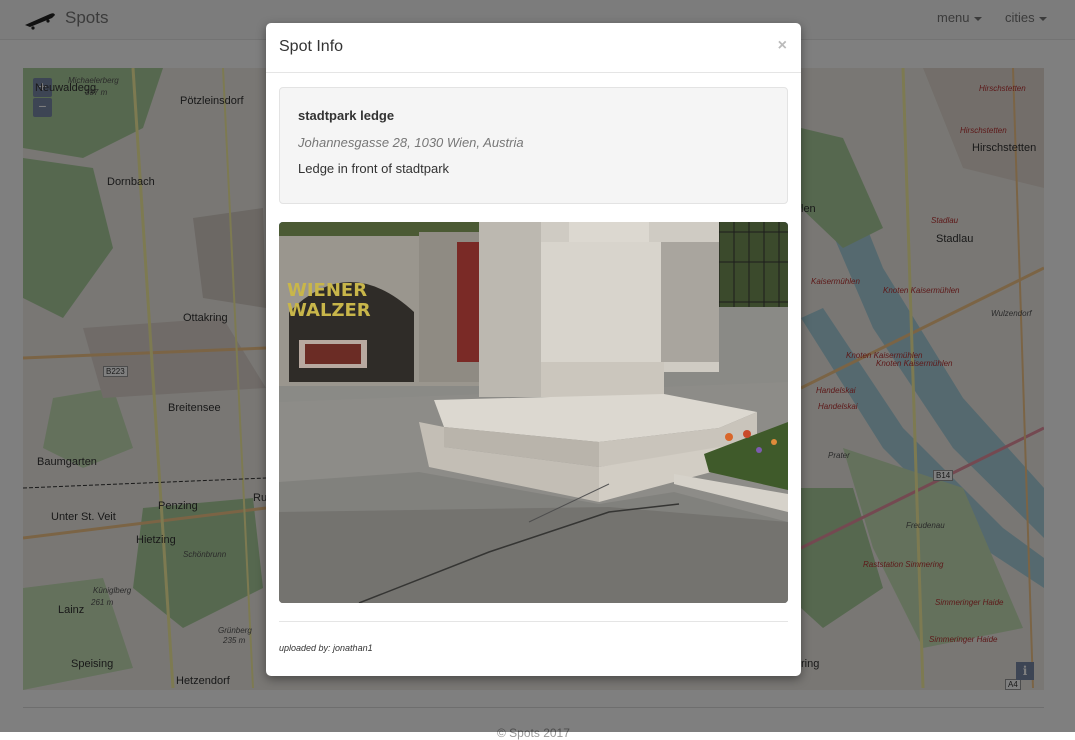 This screenshot has width=1075, height=740. What do you see at coordinates (533, 621) in the screenshot?
I see `modal-divider` at bounding box center [533, 621].